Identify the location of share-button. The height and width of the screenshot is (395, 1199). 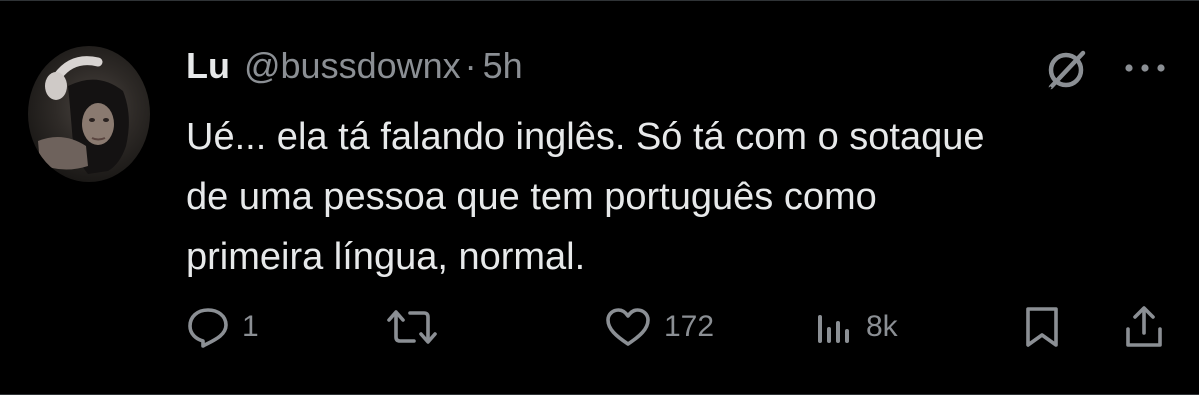
(1144, 327).